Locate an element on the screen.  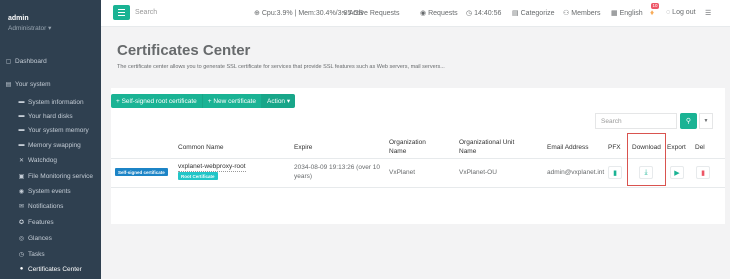
email-cell: admin@vxplanet.int is located at coordinates (576, 172).